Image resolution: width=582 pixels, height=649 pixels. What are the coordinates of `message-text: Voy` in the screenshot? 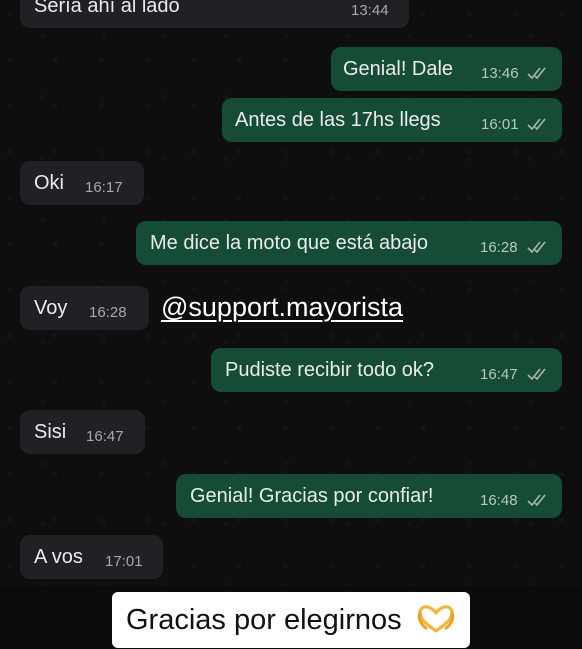 It's located at (51, 308).